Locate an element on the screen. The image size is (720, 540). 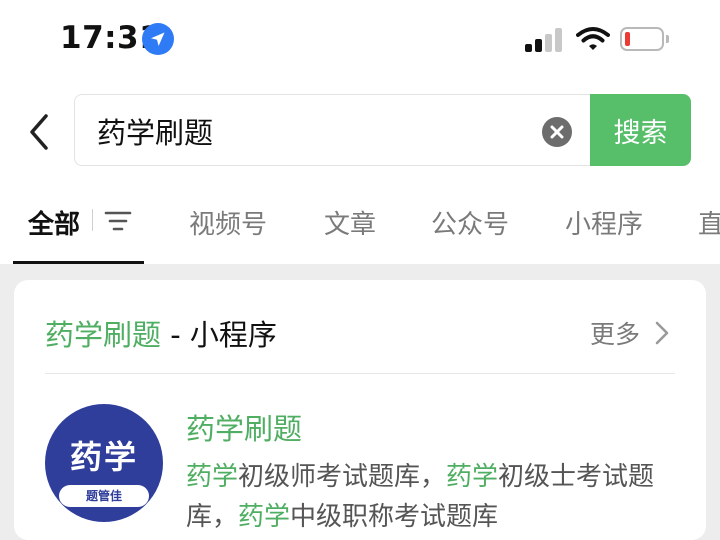
battery-level is located at coordinates (627, 39).